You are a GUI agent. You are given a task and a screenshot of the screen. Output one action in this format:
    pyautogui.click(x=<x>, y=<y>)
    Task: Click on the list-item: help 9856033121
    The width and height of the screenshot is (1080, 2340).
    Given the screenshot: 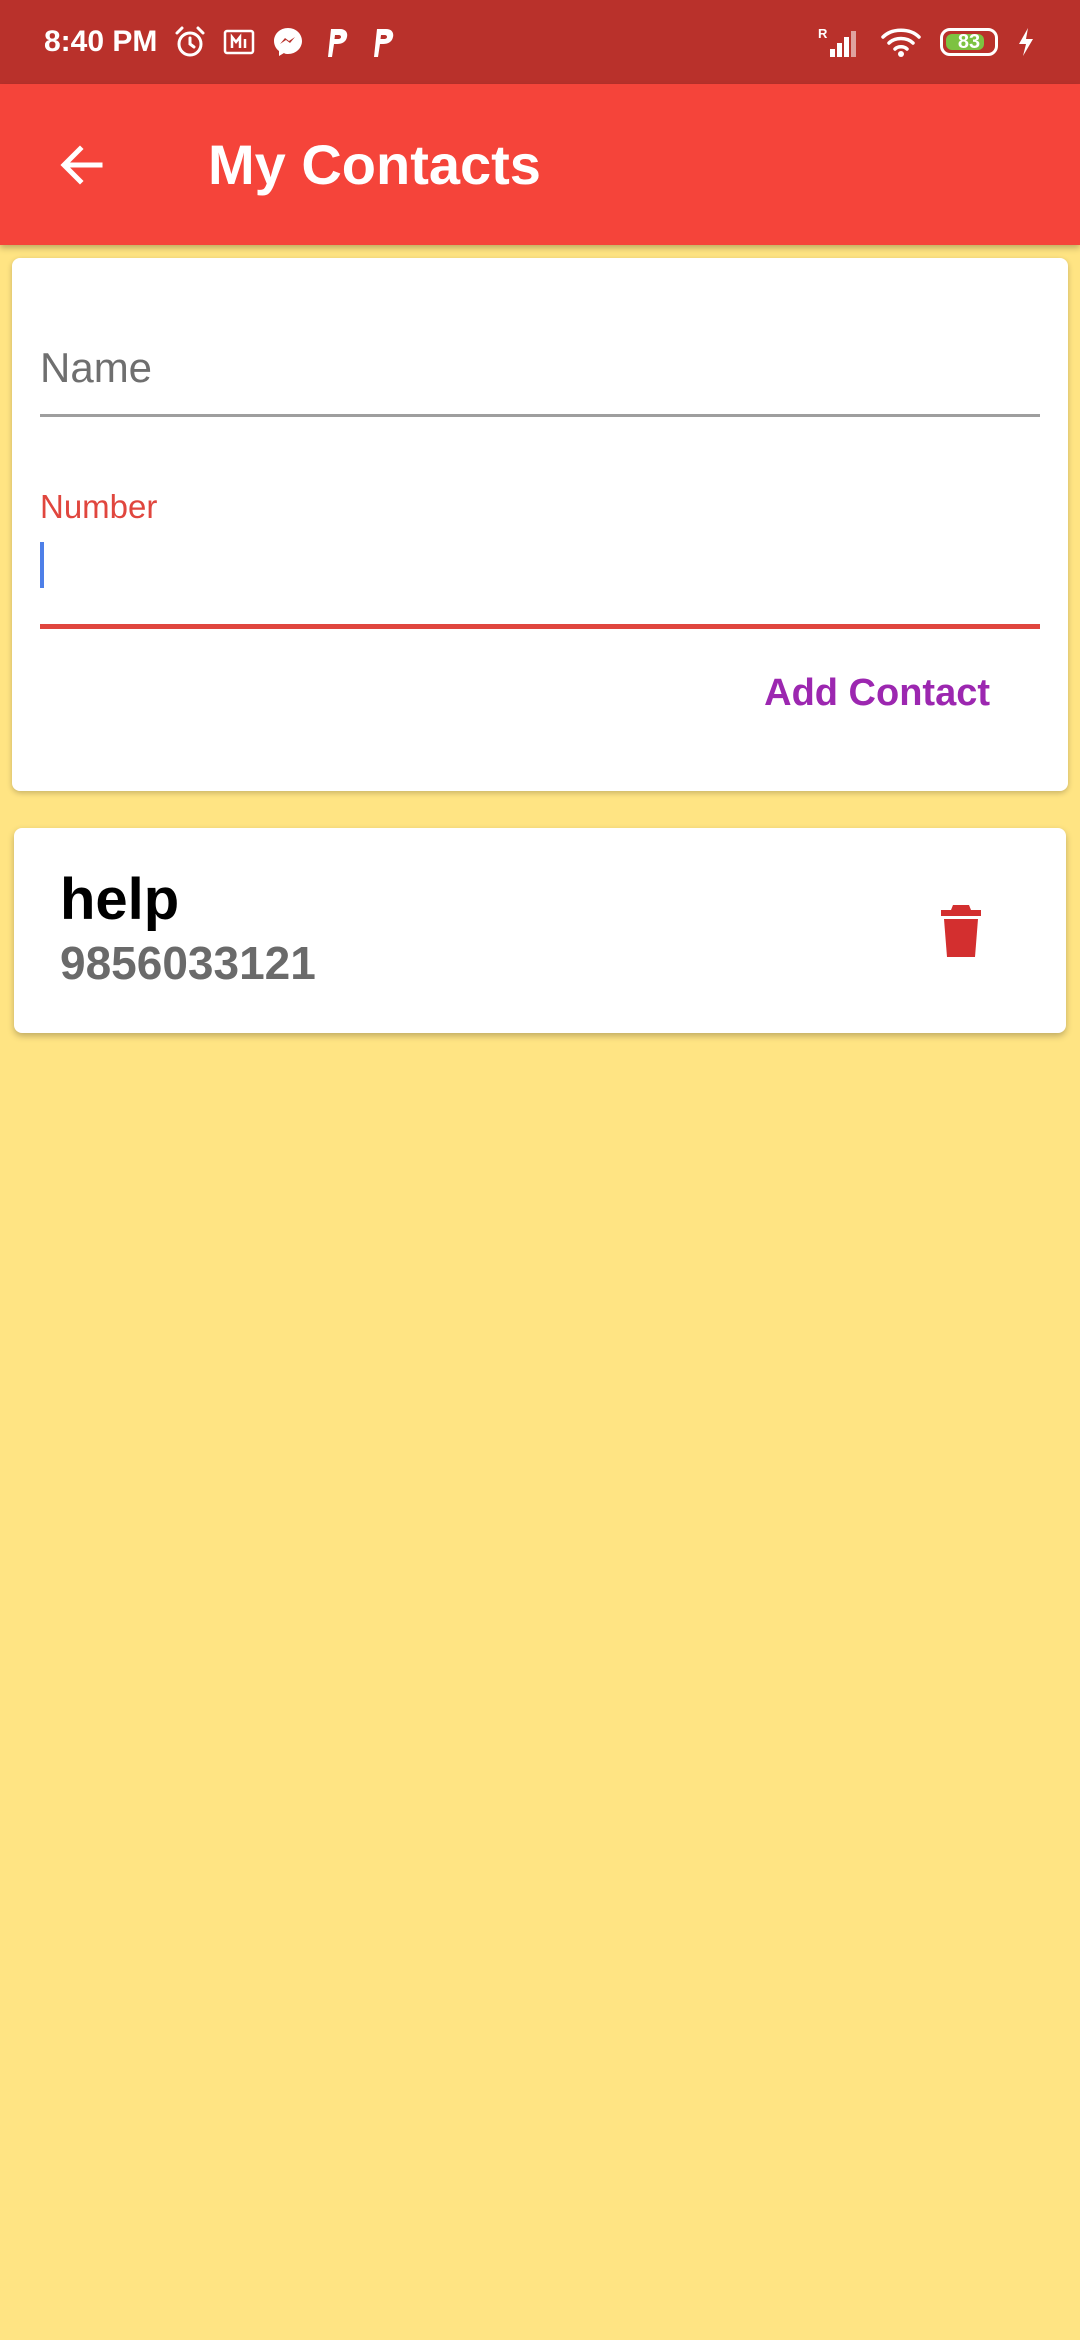 What is the action you would take?
    pyautogui.click(x=540, y=930)
    